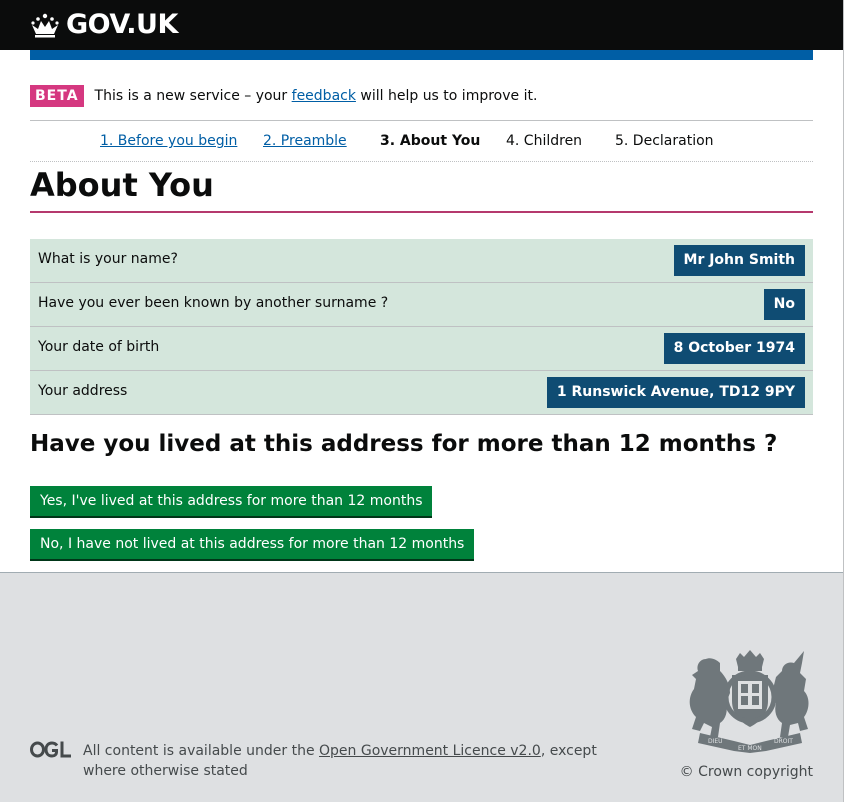  What do you see at coordinates (784, 304) in the screenshot?
I see `summary-answer-button: No` at bounding box center [784, 304].